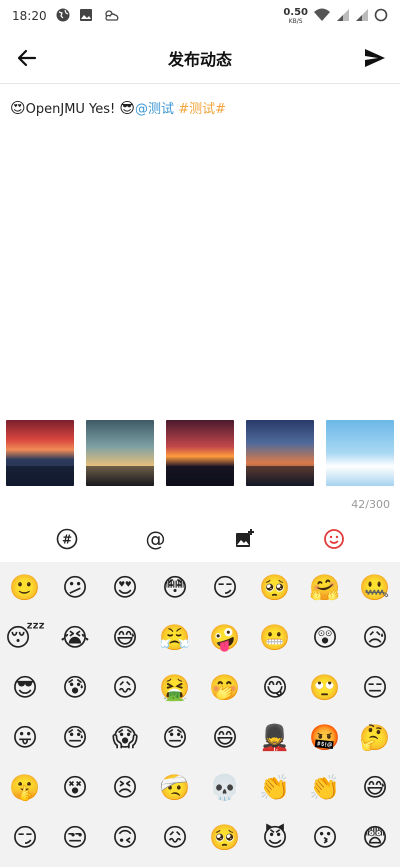  I want to click on emoji-icon, so click(333, 539).